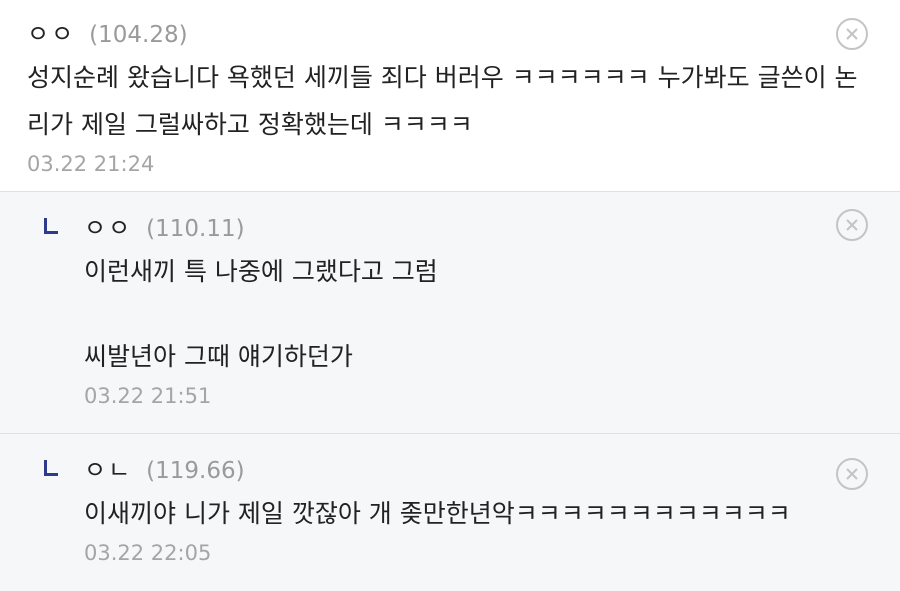 Image resolution: width=900 pixels, height=591 pixels. Describe the element at coordinates (472, 467) in the screenshot. I see `comment-header: ㅇㄴ (119.66)` at that location.